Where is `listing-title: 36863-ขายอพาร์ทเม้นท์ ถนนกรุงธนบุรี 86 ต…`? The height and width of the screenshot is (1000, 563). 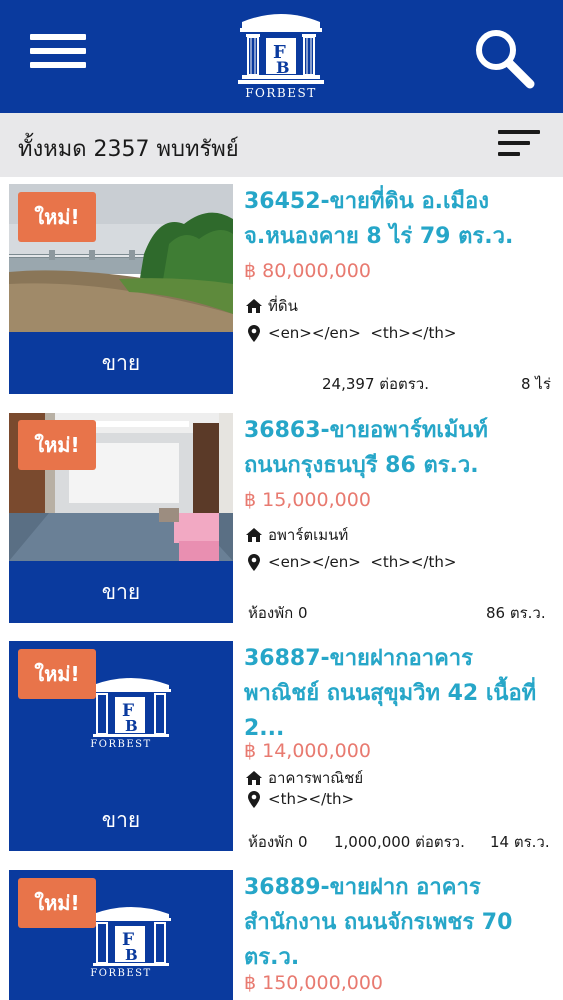 listing-title: 36863-ขายอพาร์ทเม้นท์ ถนนกรุงธนบุรี 86 ต… is located at coordinates (399, 448).